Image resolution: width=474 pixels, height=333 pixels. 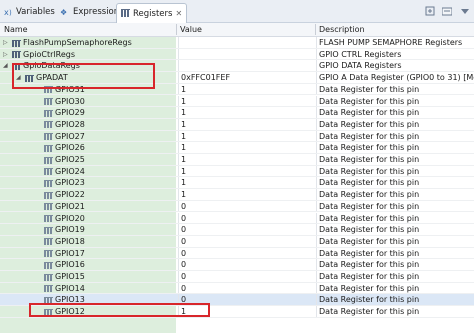 What do you see at coordinates (465, 11) in the screenshot?
I see `view-menu-icon` at bounding box center [465, 11].